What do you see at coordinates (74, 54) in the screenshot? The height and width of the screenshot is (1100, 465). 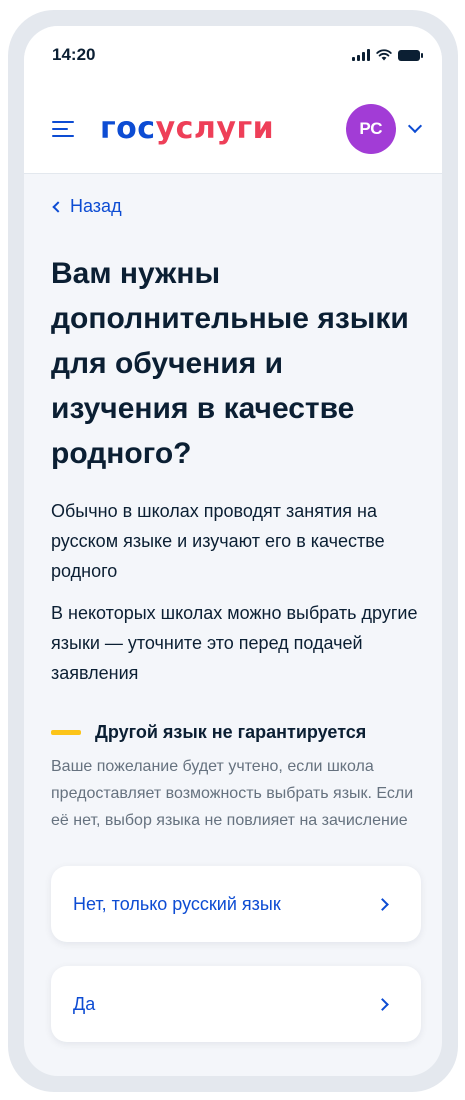 I see `status-time: 14:20` at bounding box center [74, 54].